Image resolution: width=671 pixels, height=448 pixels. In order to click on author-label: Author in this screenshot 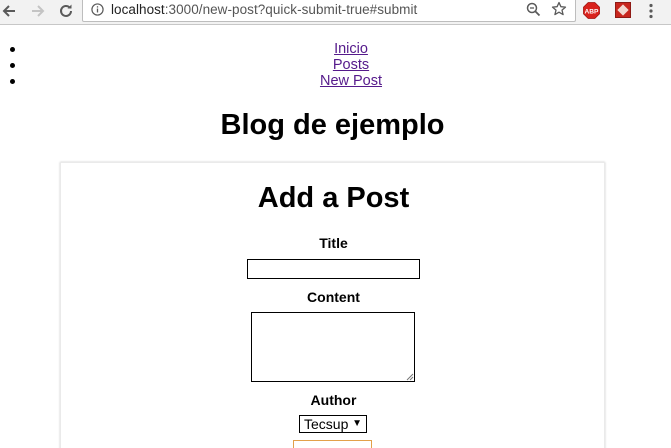, I will do `click(333, 400)`.